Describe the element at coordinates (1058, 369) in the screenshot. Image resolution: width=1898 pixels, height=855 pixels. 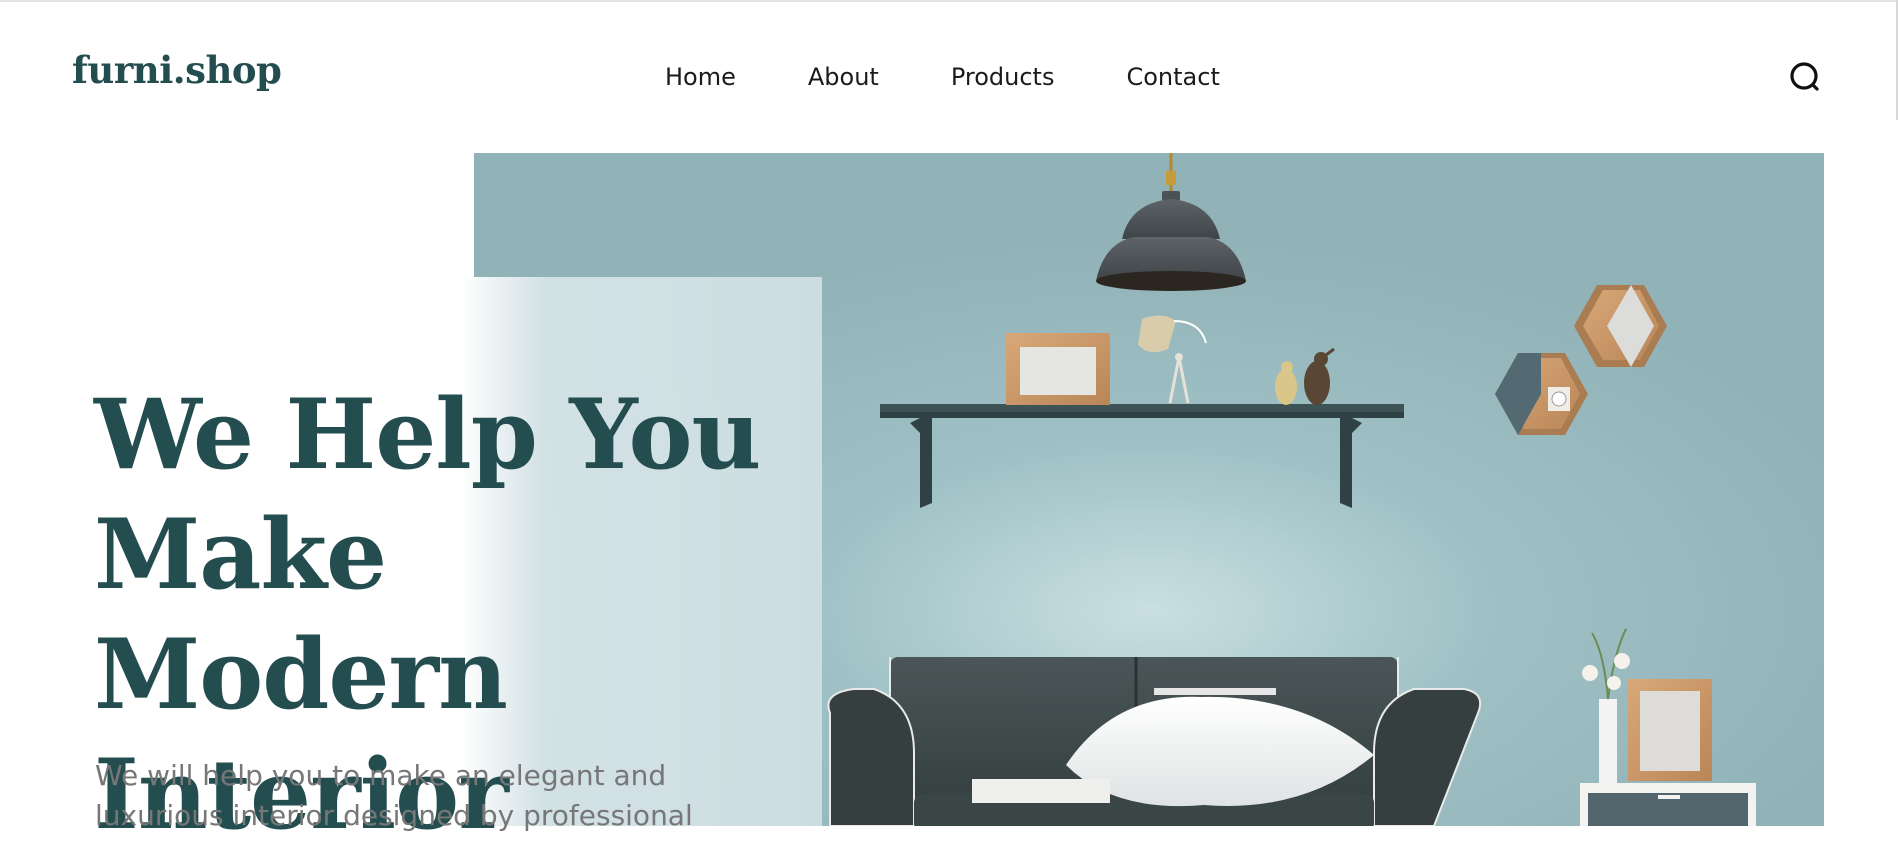
I see `photo-frame` at that location.